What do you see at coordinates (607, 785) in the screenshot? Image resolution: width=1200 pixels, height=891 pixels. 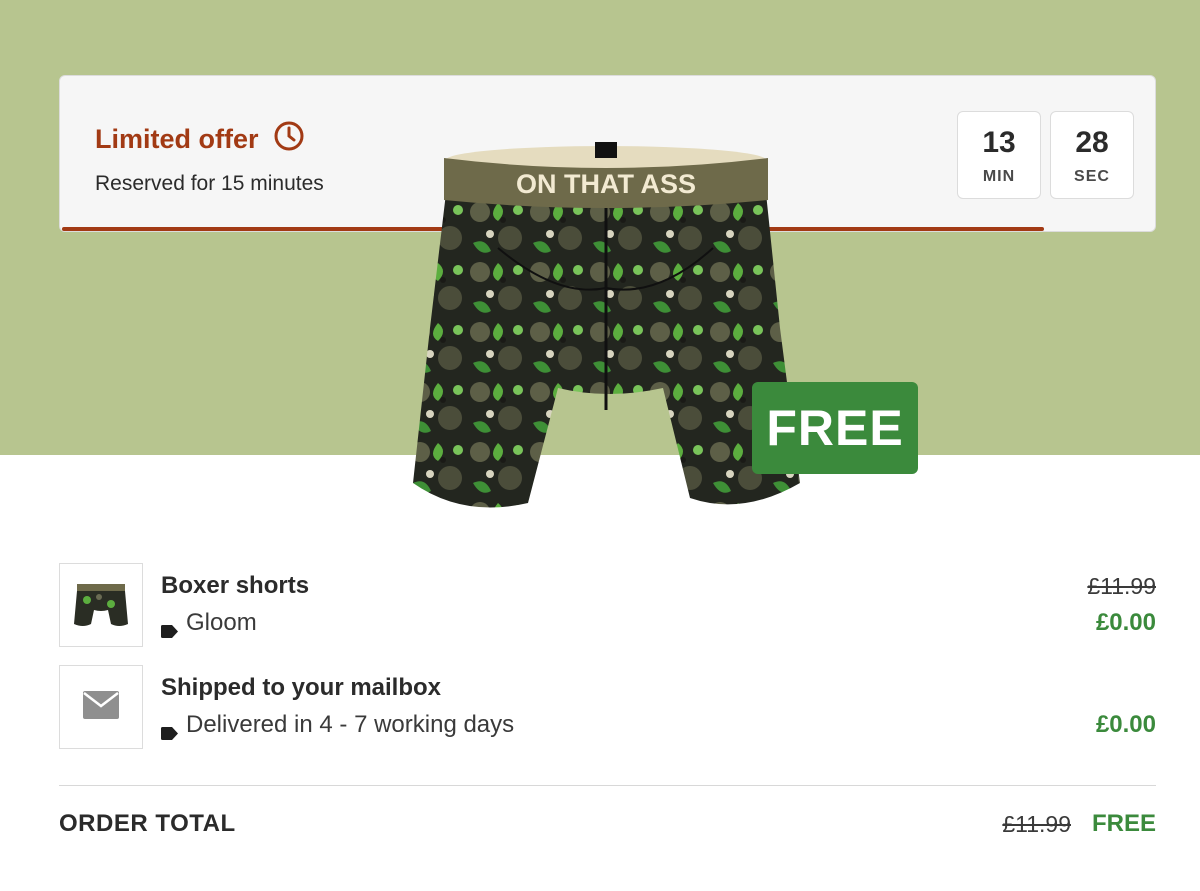 I see `total-divider` at bounding box center [607, 785].